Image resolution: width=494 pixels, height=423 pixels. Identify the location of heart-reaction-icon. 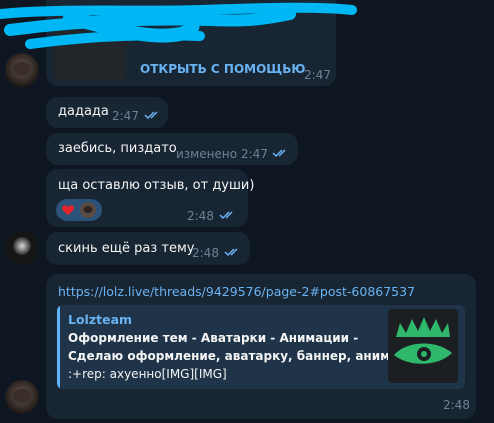
(68, 210).